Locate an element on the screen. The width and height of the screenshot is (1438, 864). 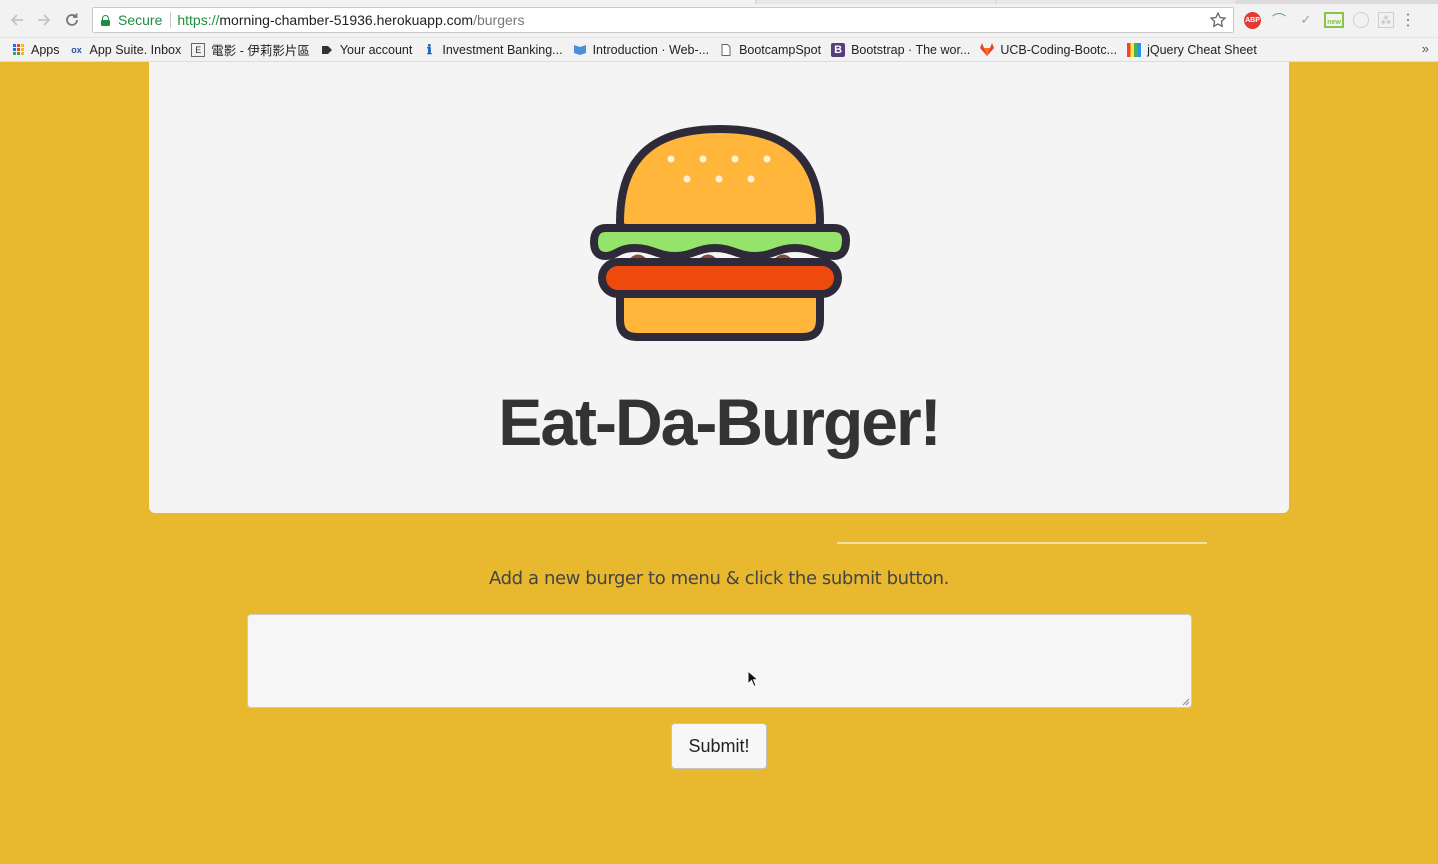
bootstrap-icon: B is located at coordinates (838, 49).